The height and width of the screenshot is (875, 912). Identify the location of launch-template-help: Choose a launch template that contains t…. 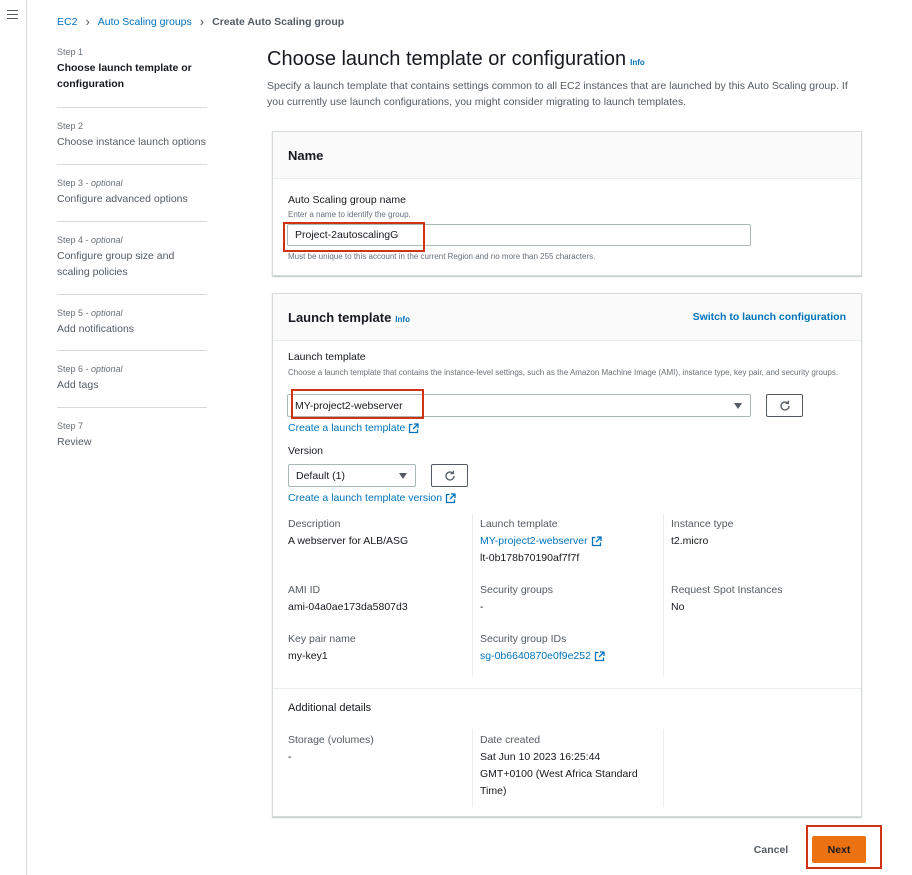
(563, 372).